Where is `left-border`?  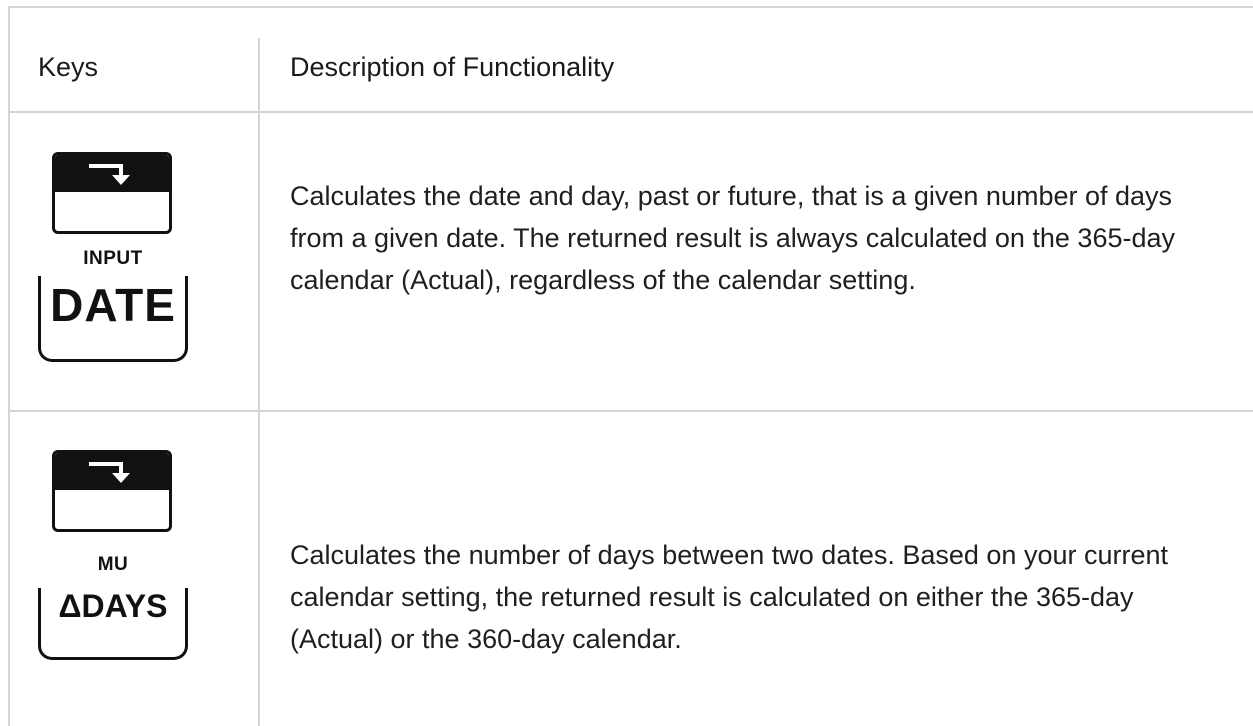 left-border is located at coordinates (9, 366).